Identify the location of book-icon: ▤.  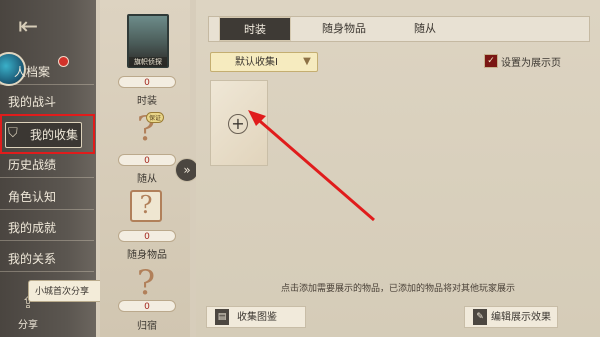
(222, 317).